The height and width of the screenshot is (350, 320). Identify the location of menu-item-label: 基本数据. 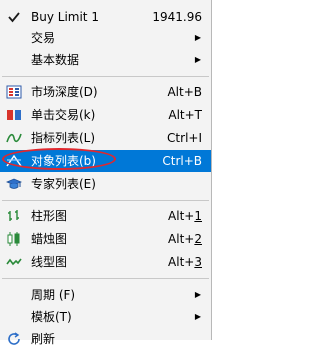
(55, 60).